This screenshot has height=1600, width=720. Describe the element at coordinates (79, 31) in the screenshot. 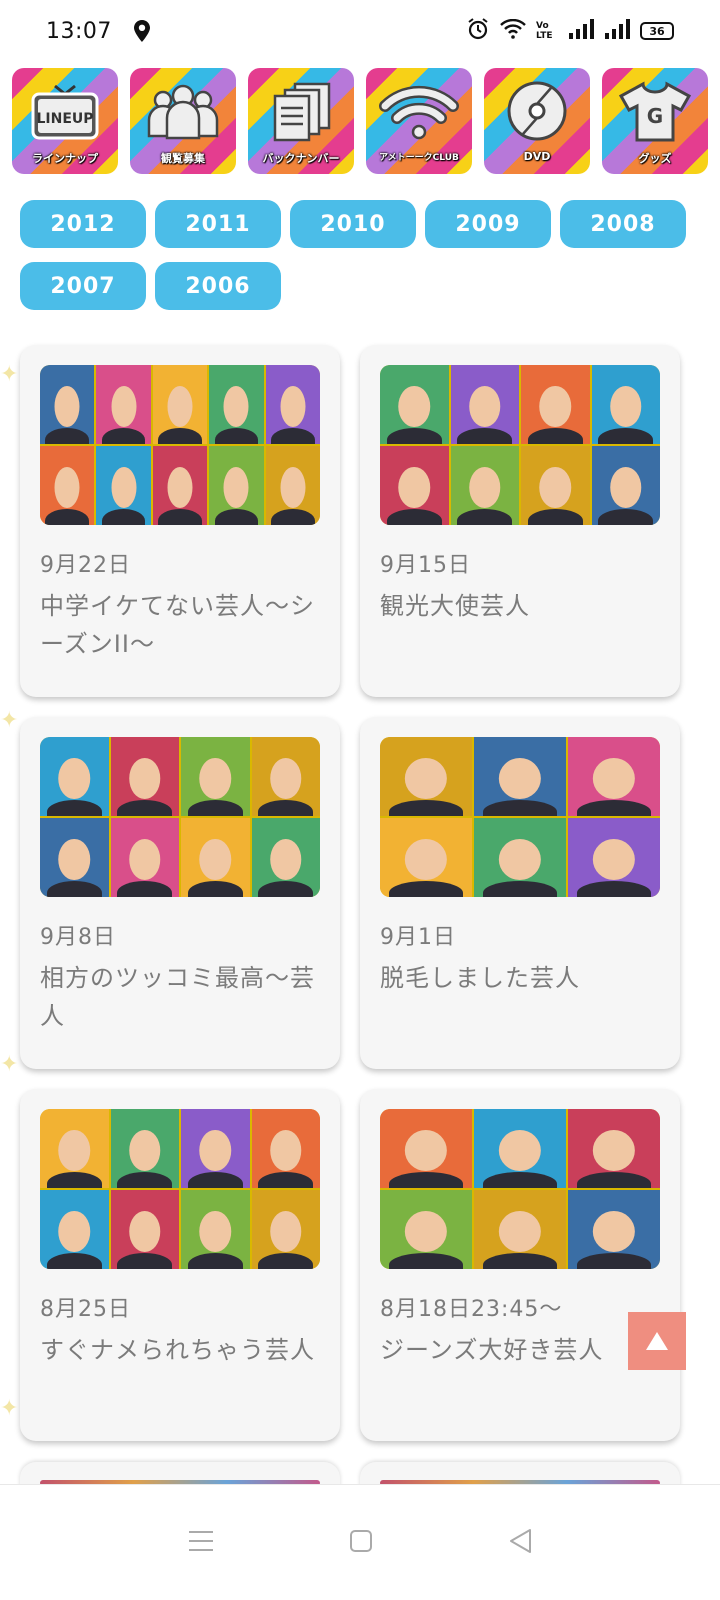

I see `status-time: 13:07` at that location.